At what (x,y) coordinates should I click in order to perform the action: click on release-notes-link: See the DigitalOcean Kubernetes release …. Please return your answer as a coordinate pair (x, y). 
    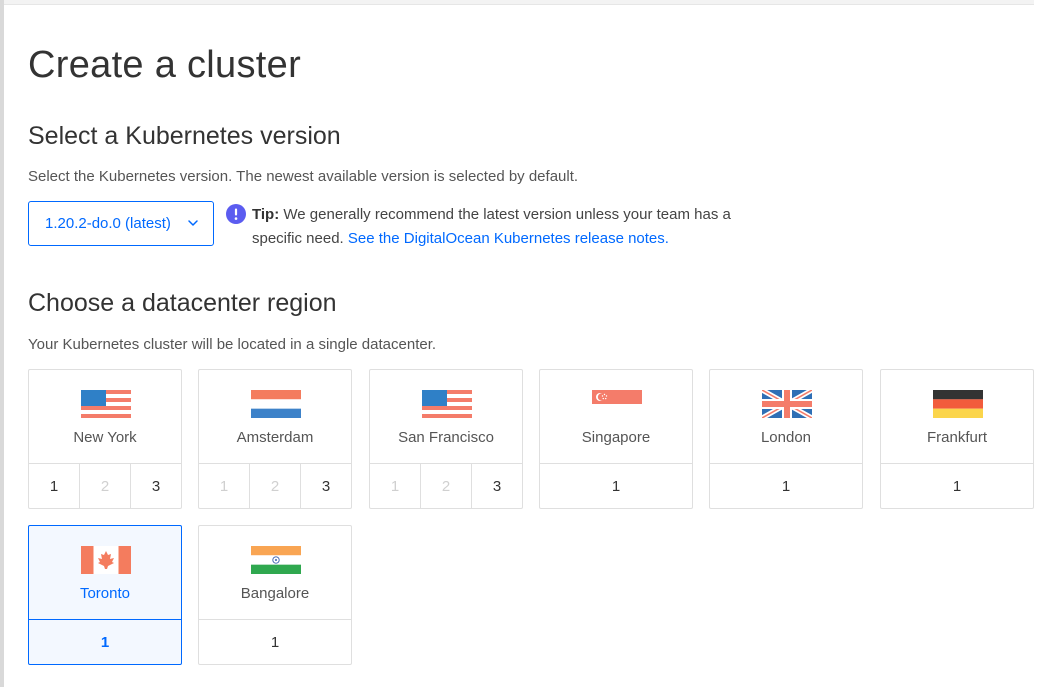
    Looking at the image, I should click on (508, 238).